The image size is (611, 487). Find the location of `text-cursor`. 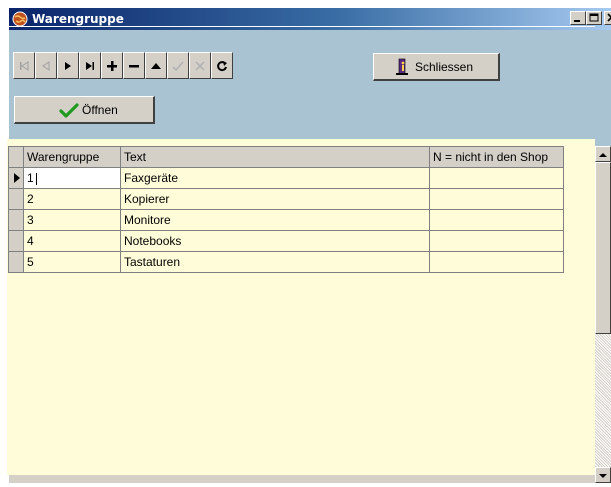

text-cursor is located at coordinates (36, 178).